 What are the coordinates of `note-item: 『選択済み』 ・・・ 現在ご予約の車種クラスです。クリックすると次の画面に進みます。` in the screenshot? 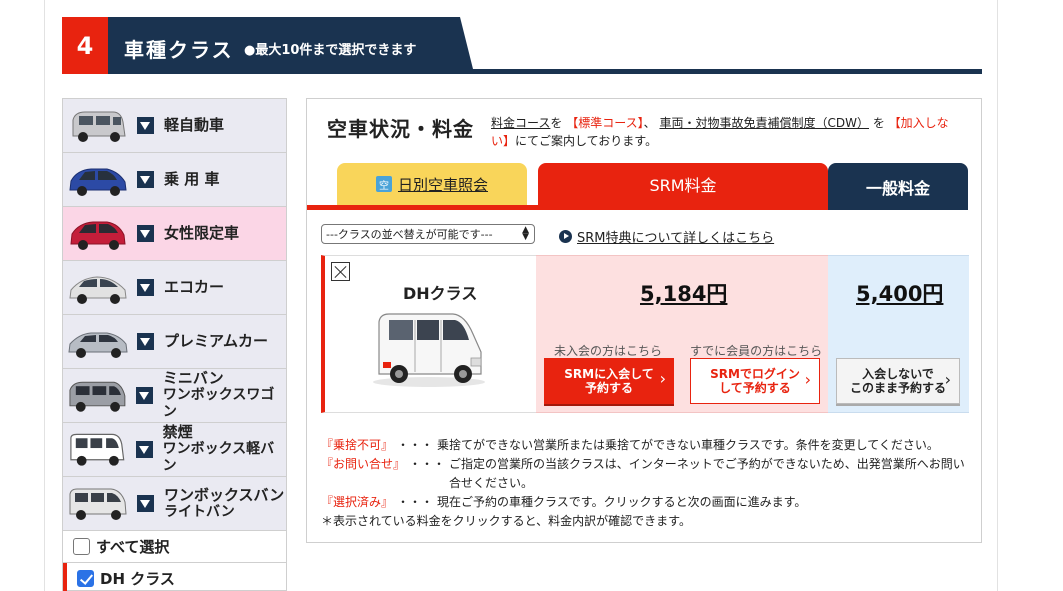 It's located at (564, 502).